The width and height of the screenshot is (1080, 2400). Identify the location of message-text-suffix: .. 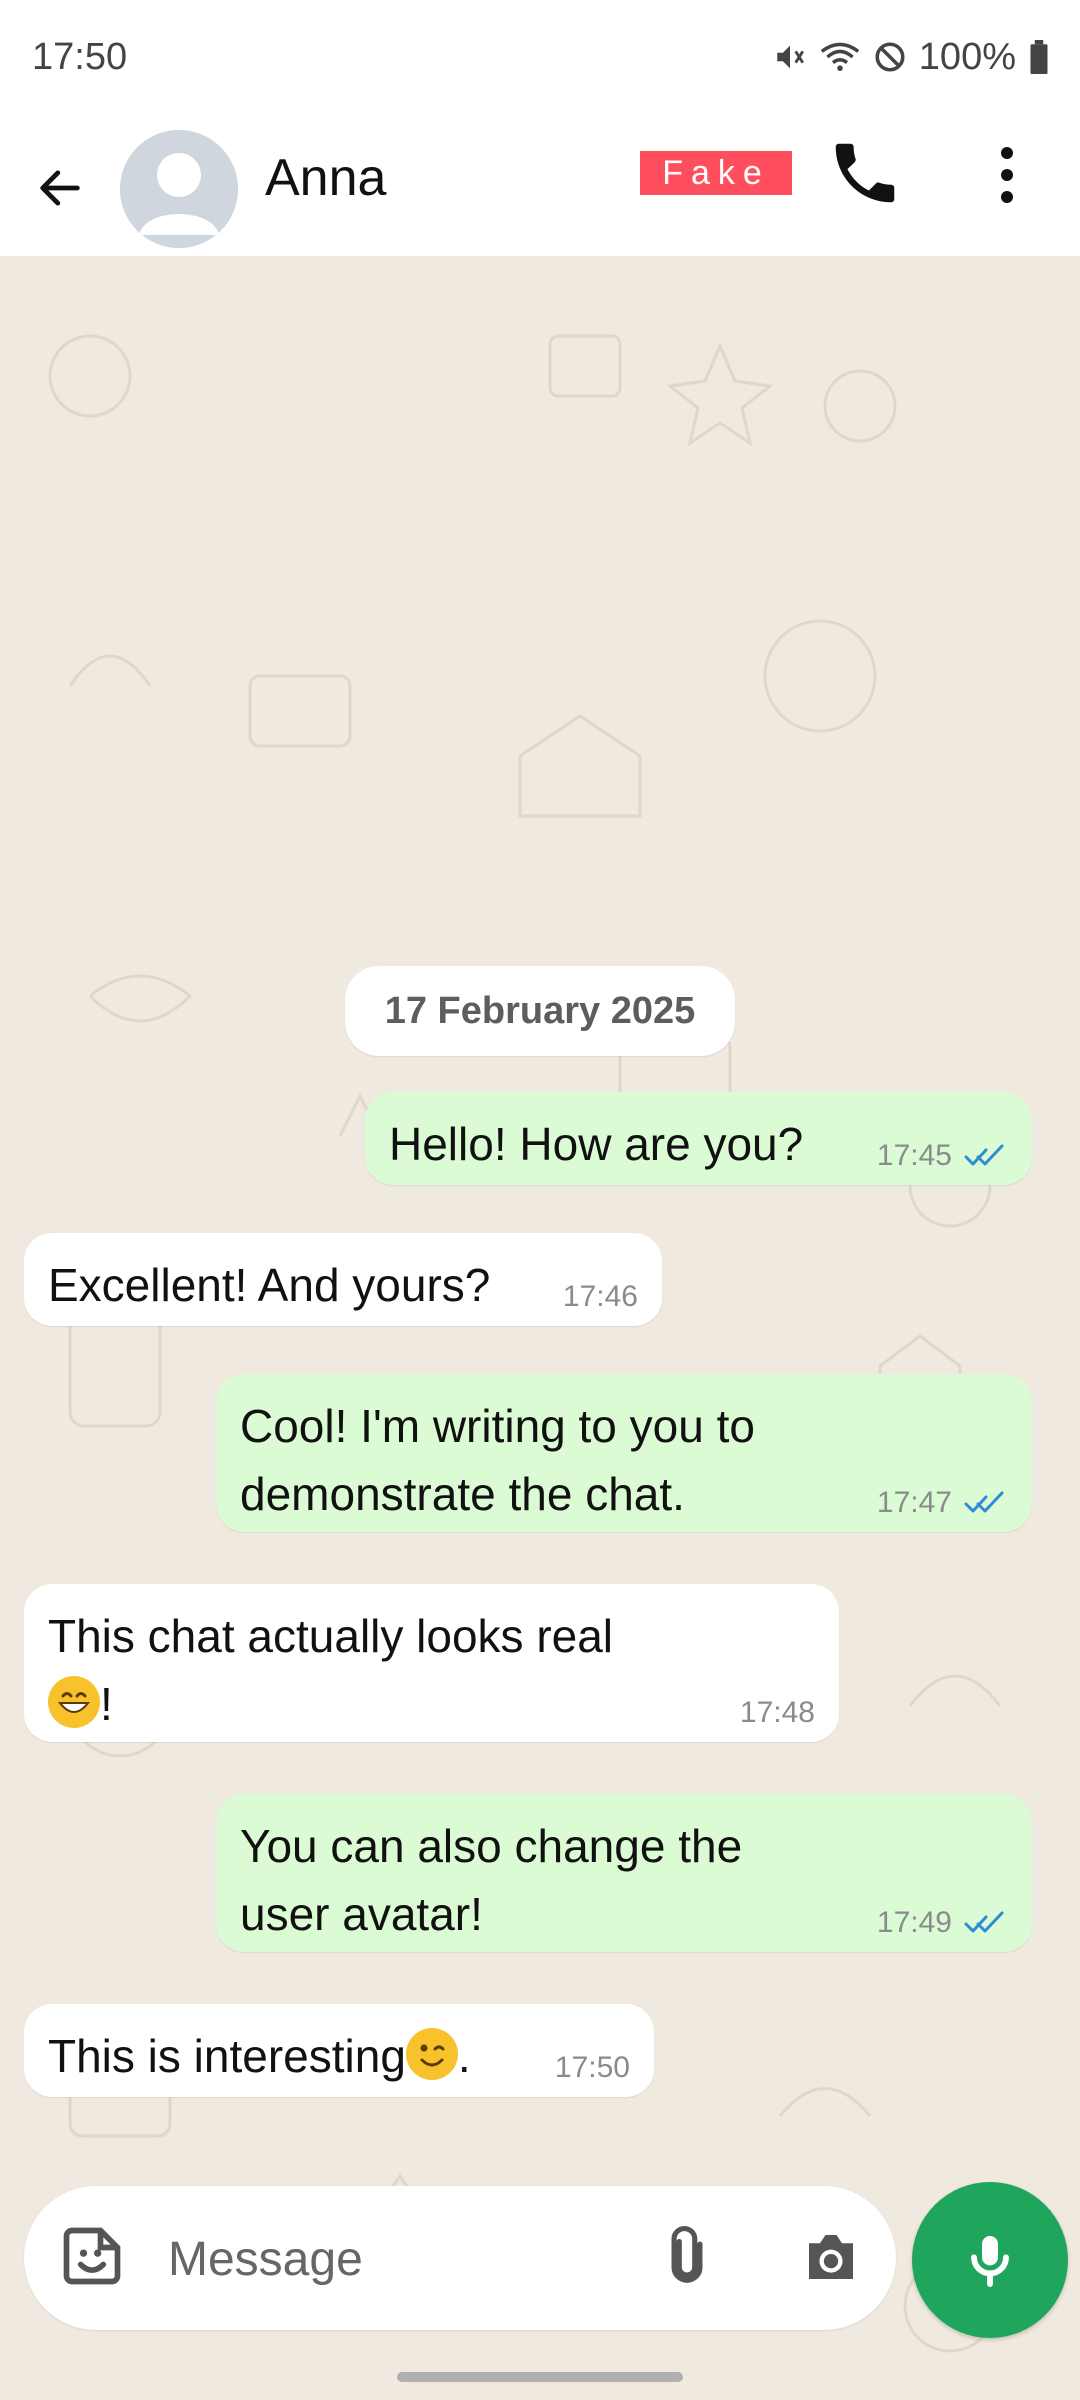
(464, 2056).